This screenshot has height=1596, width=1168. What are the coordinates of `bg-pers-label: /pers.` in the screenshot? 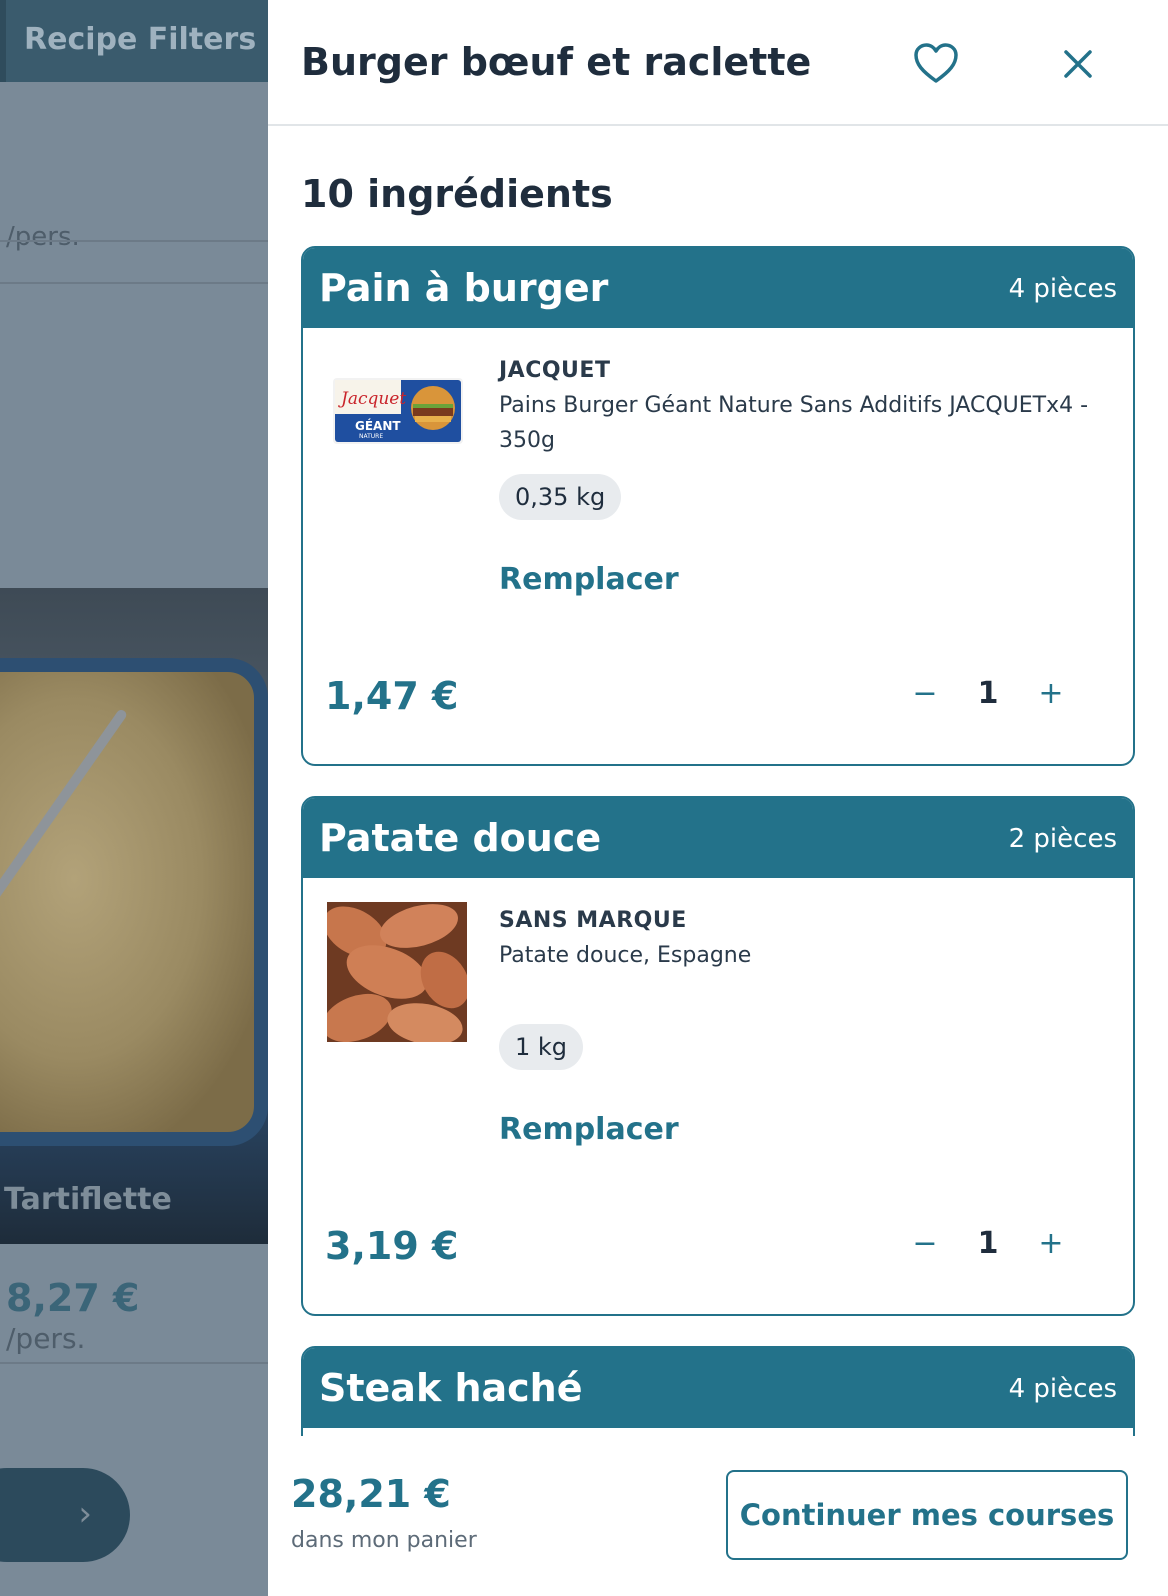 It's located at (46, 1338).